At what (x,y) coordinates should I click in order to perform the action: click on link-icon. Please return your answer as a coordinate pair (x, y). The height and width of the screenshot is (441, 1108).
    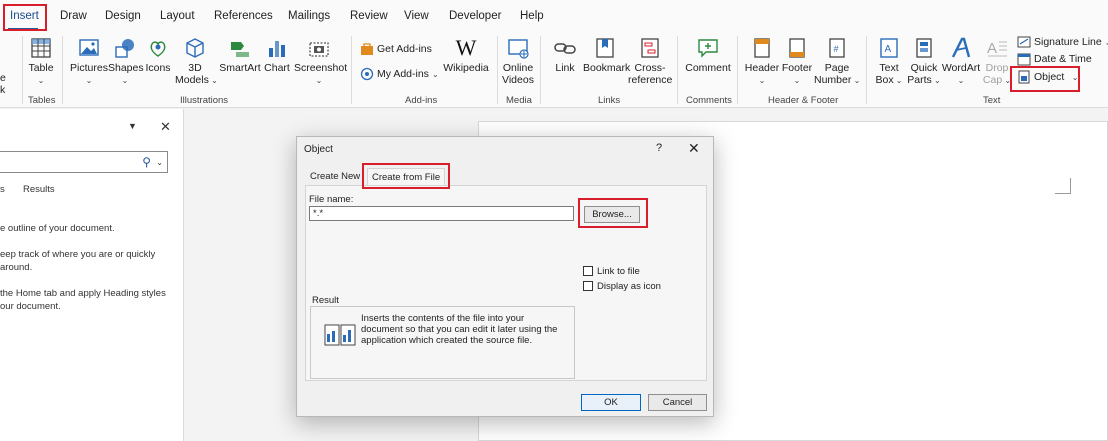
    Looking at the image, I should click on (565, 48).